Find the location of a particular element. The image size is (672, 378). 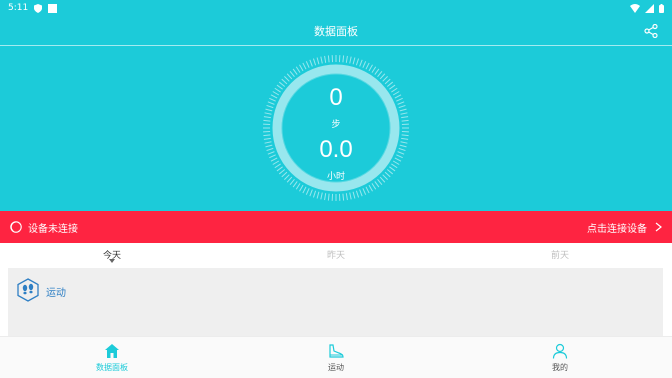

day-tabs: 今天 昨天 前天 is located at coordinates (336, 254).